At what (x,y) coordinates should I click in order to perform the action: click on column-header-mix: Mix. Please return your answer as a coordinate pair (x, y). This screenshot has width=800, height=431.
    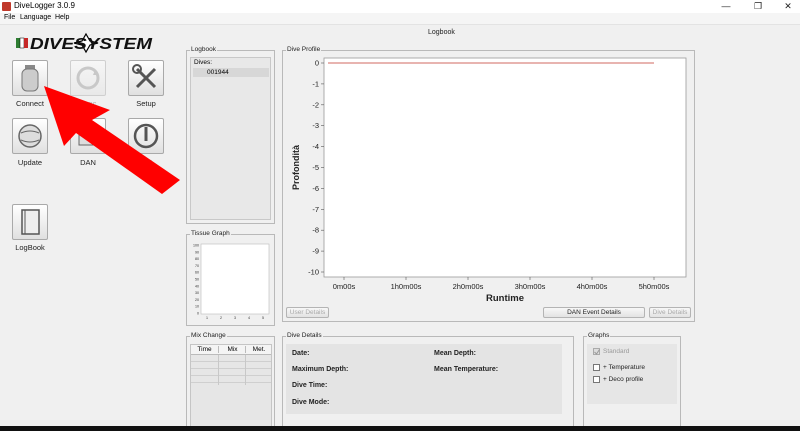
    Looking at the image, I should click on (232, 349).